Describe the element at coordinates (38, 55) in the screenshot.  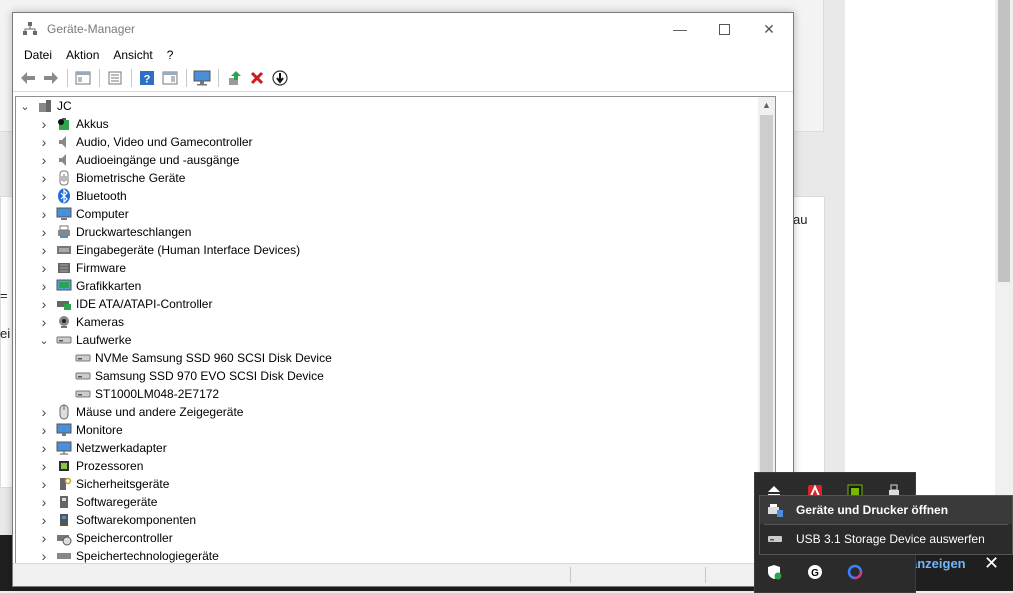
I see `menu-datei: Datei` at that location.